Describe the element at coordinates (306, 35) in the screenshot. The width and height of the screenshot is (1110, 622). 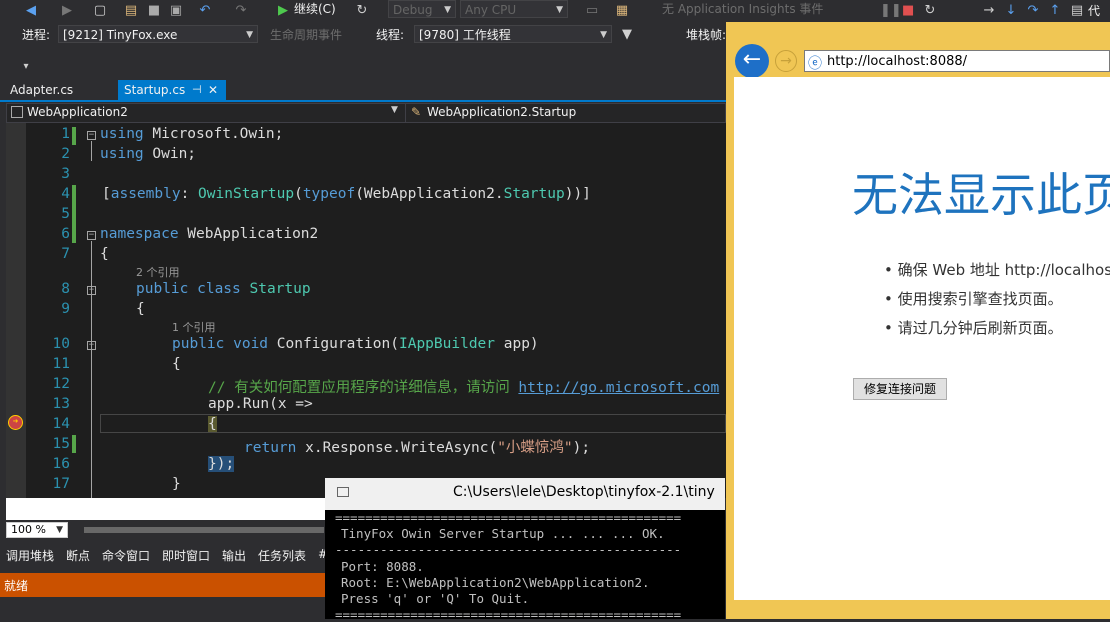
I see `lifecycle-events-button: 生命周期事件` at that location.